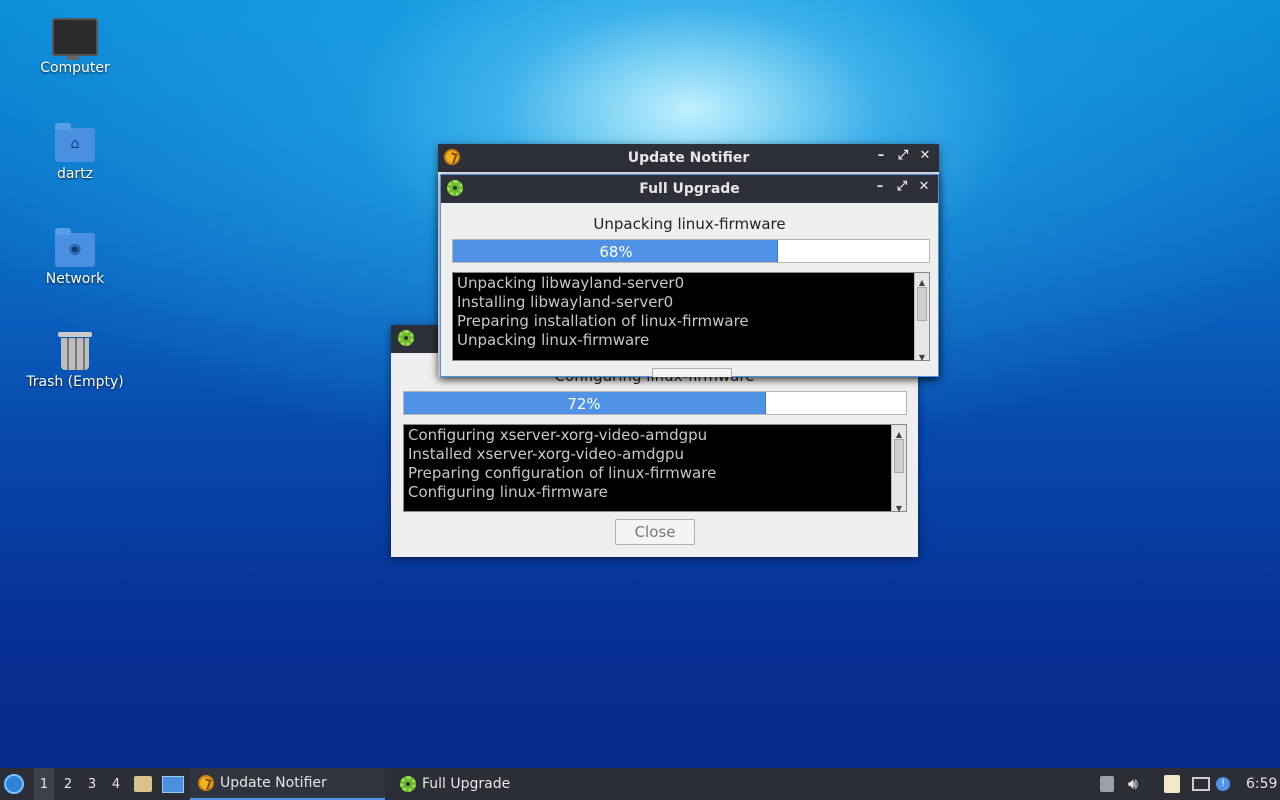  Describe the element at coordinates (75, 382) in the screenshot. I see `desktop-icon-label: Trash (Empty)` at that location.